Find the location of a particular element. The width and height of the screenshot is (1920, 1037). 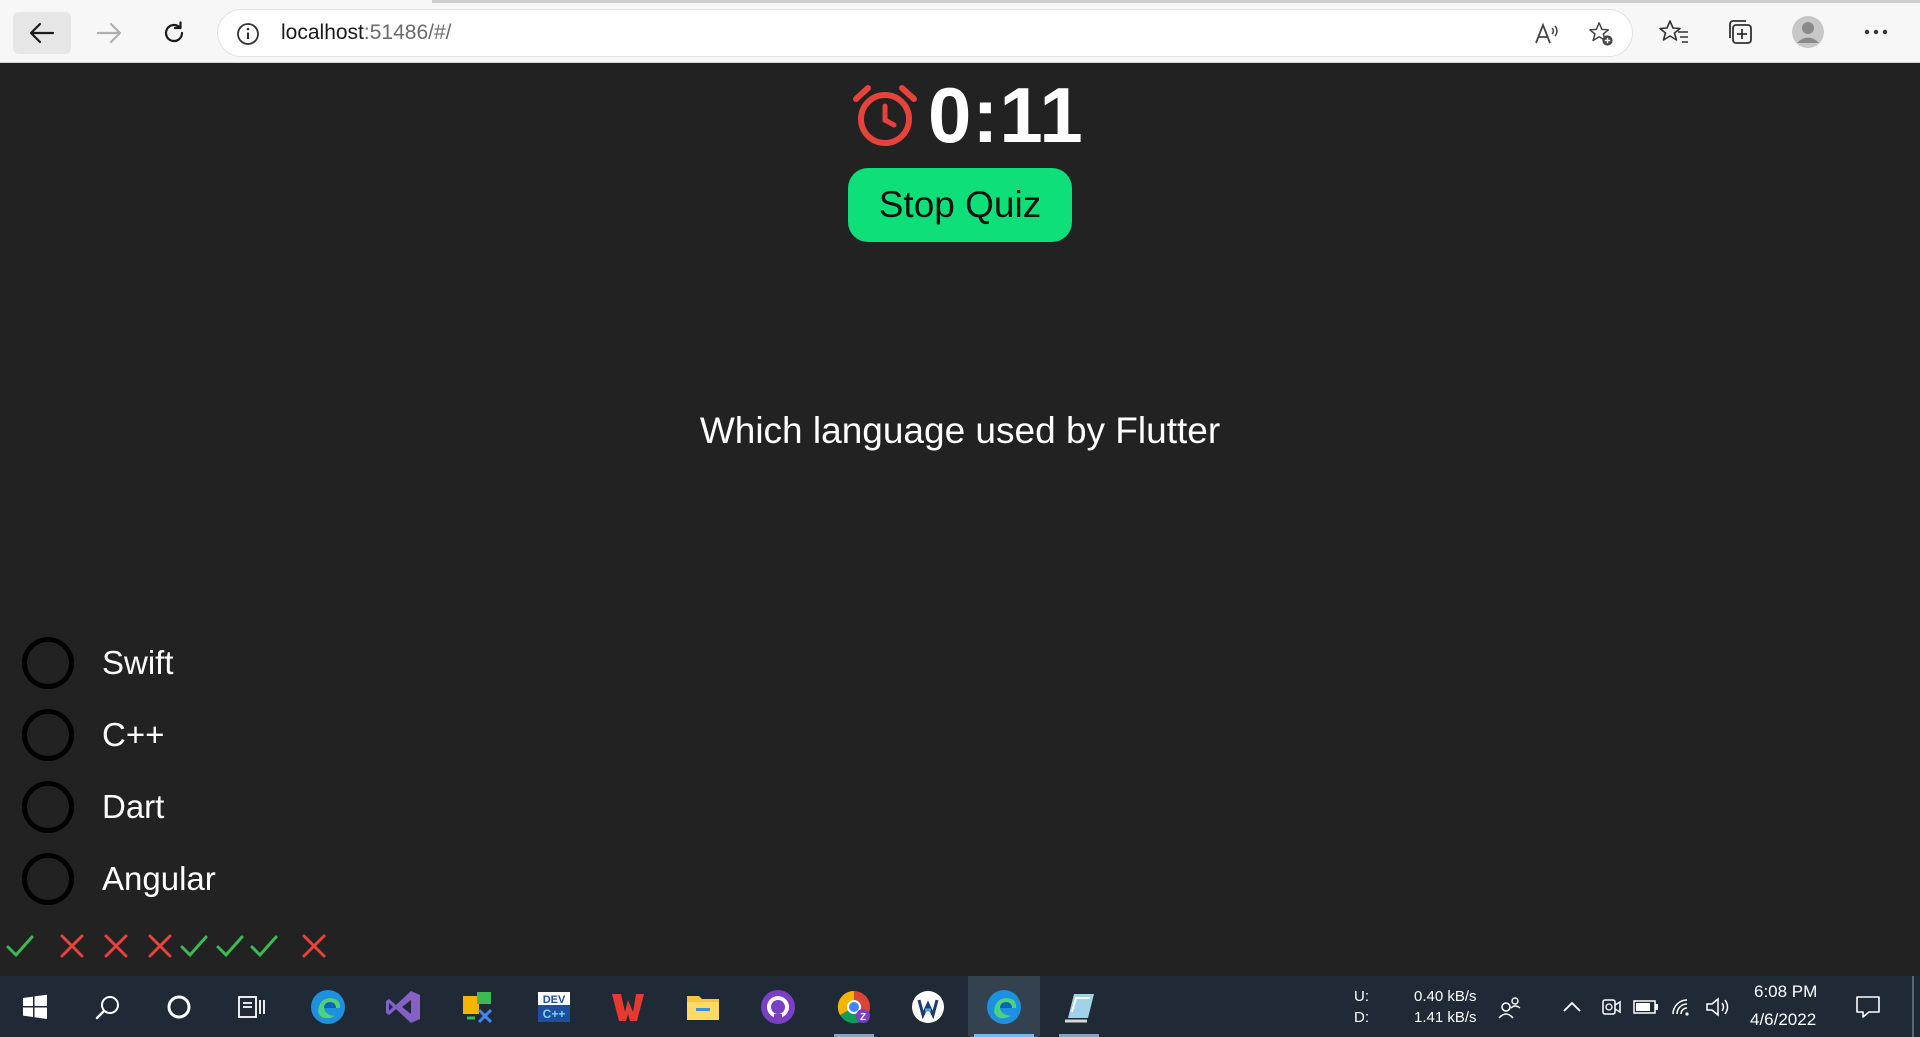

github-icon is located at coordinates (778, 1006).